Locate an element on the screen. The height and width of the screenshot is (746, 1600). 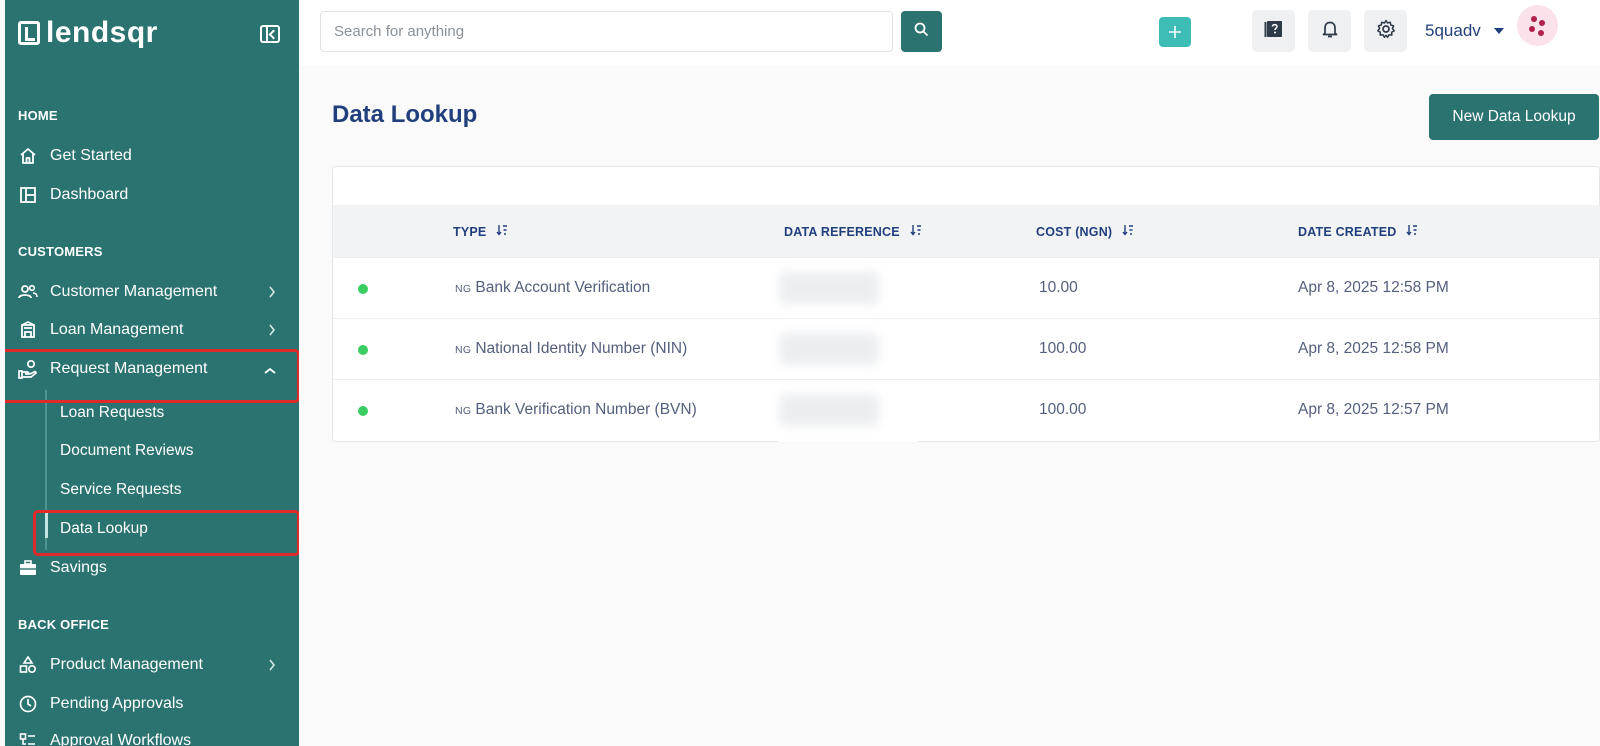
bank-icon is located at coordinates (28, 330).